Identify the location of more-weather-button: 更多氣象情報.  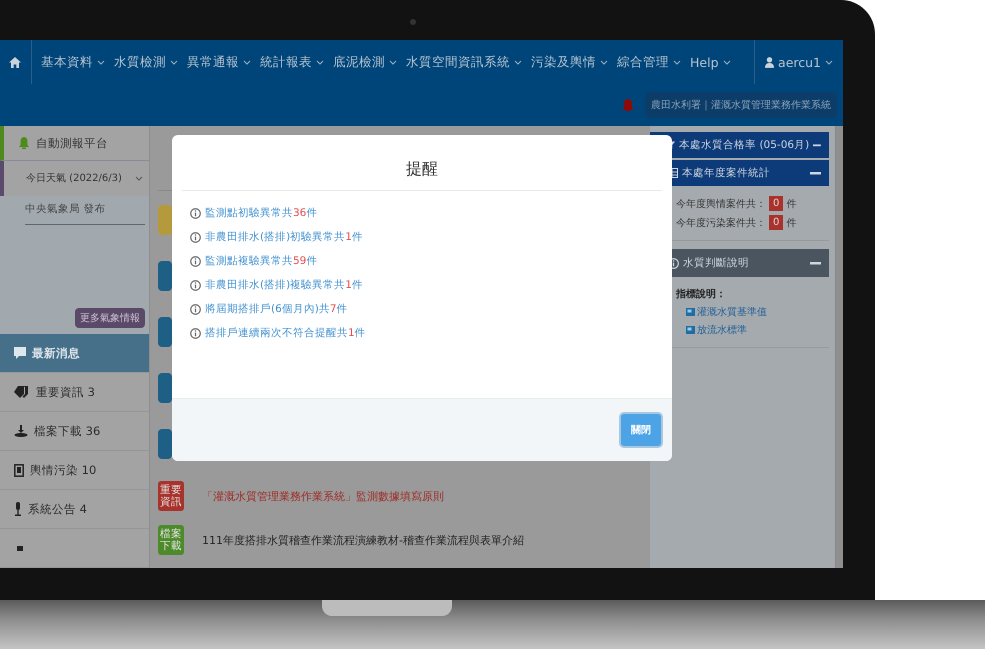
(110, 318).